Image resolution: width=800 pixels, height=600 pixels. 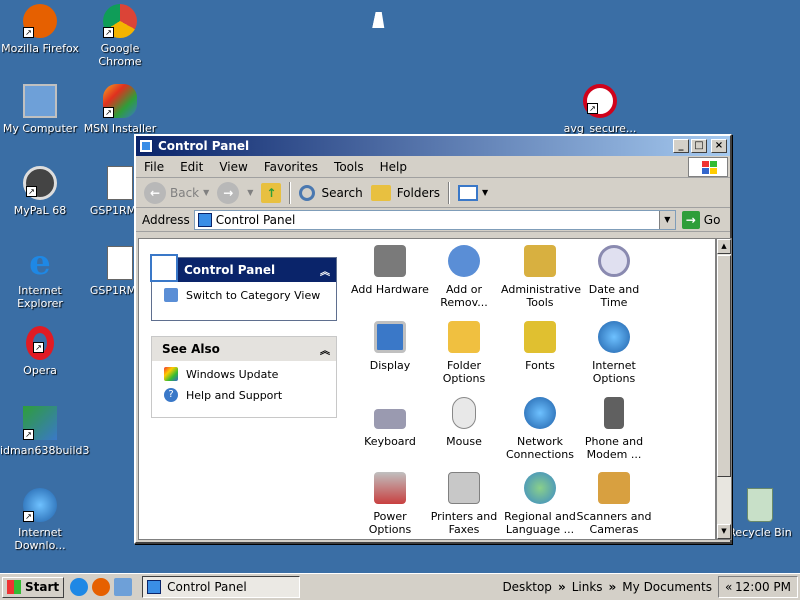 What do you see at coordinates (120, 36) in the screenshot?
I see `desktop-icon-chrome: ↗ Google Chrome` at bounding box center [120, 36].